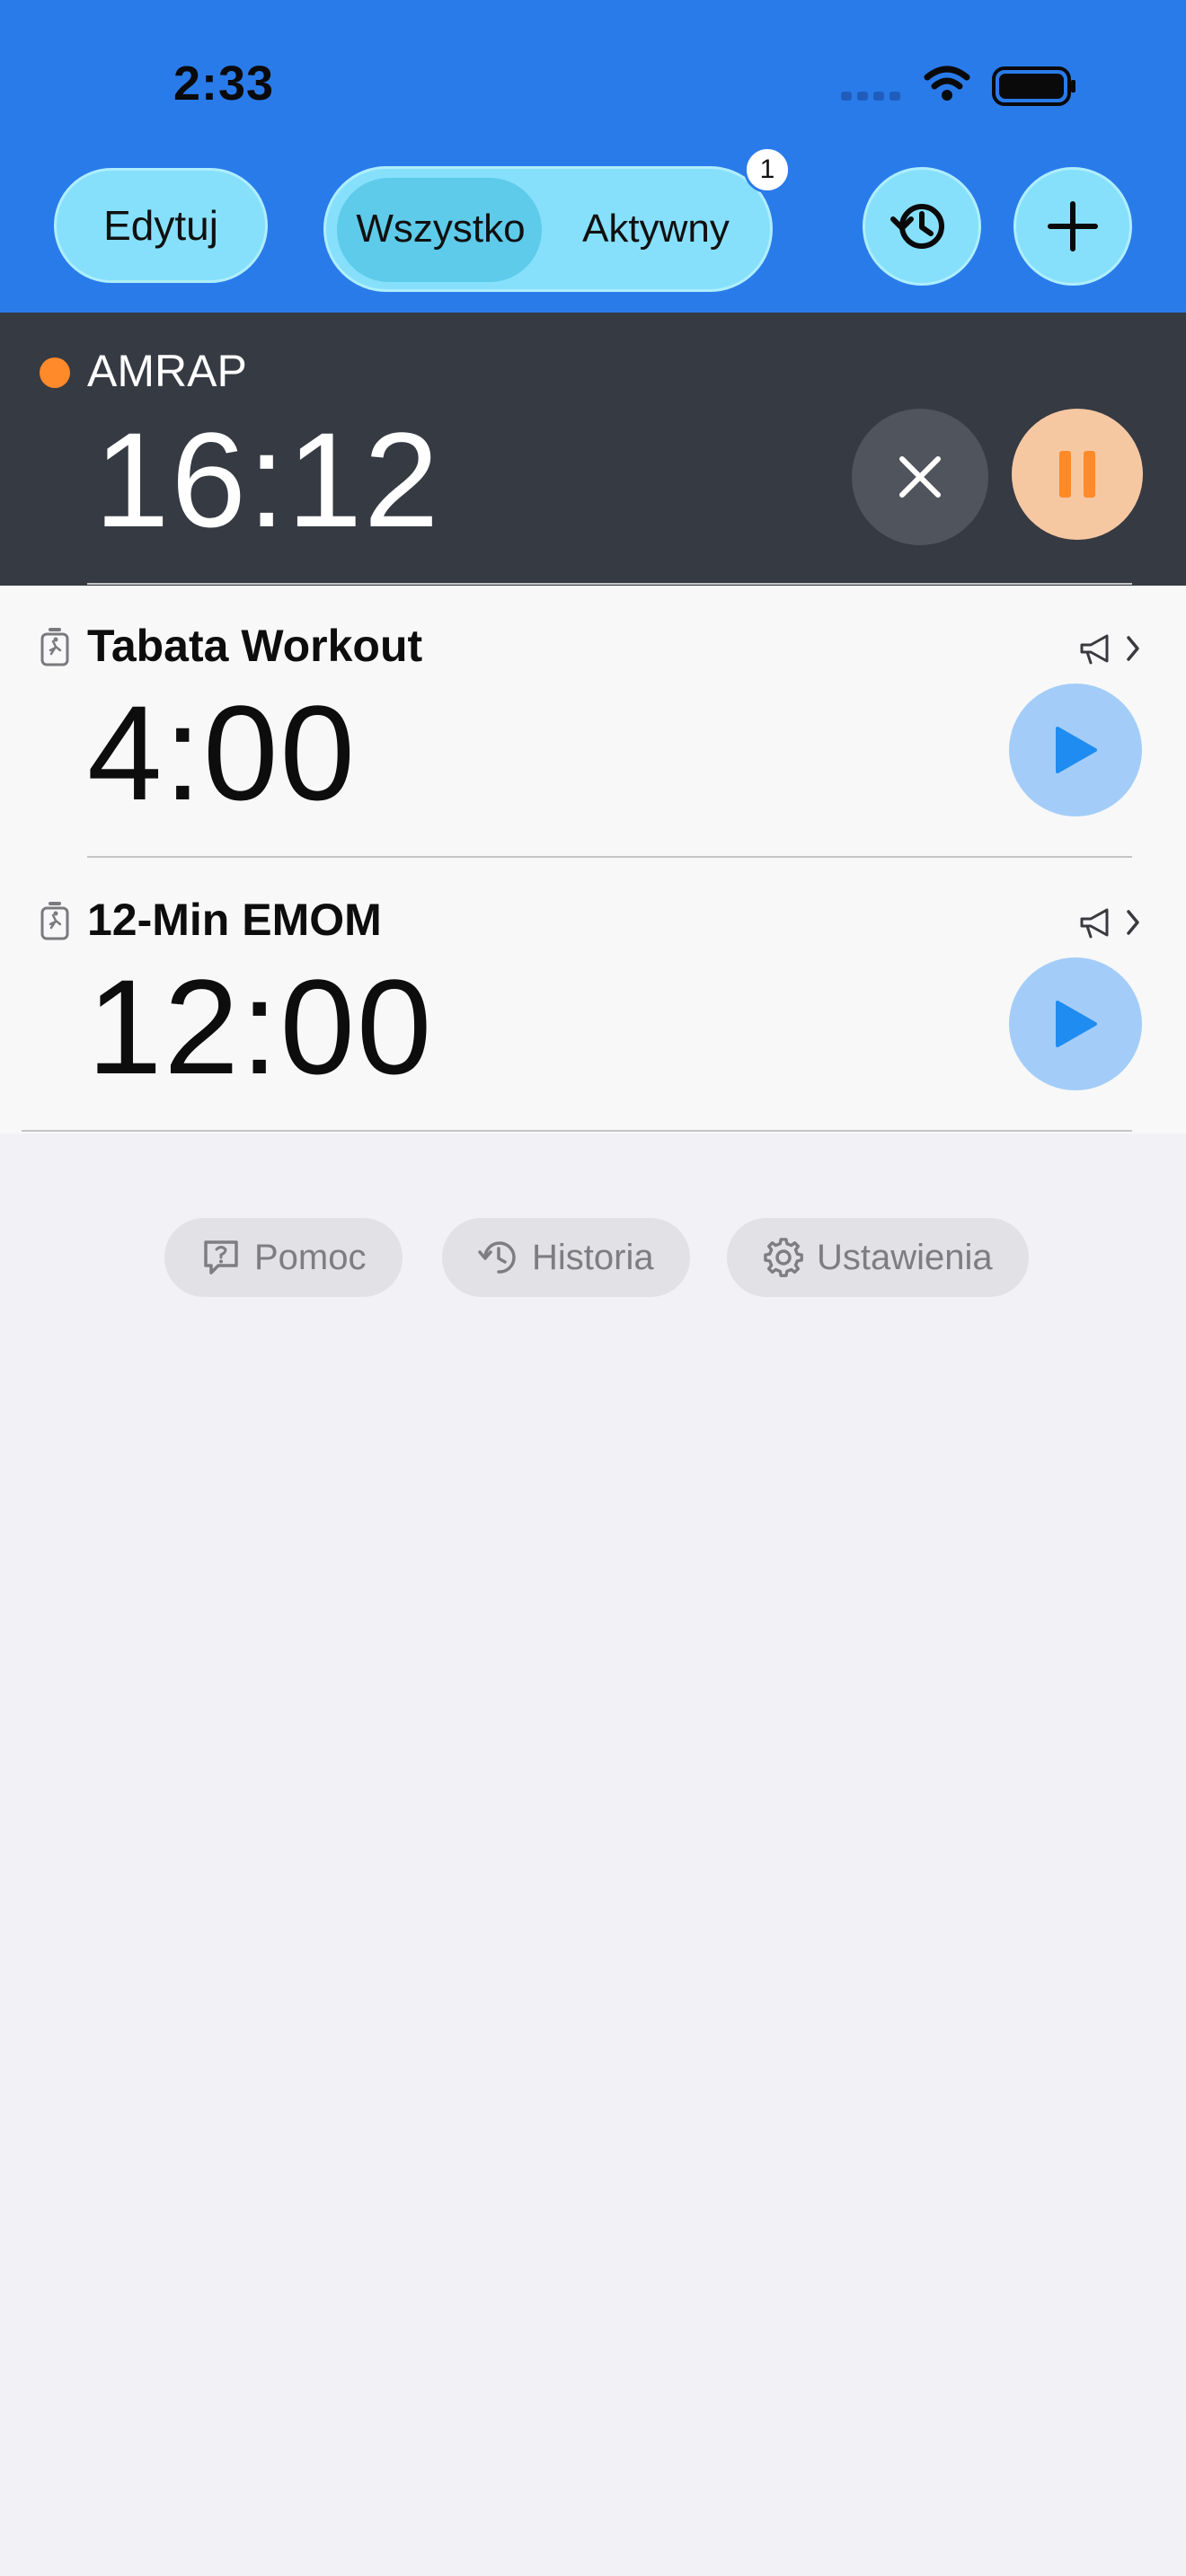 The width and height of the screenshot is (1186, 2576). I want to click on timer-duration: 12:00, so click(260, 1026).